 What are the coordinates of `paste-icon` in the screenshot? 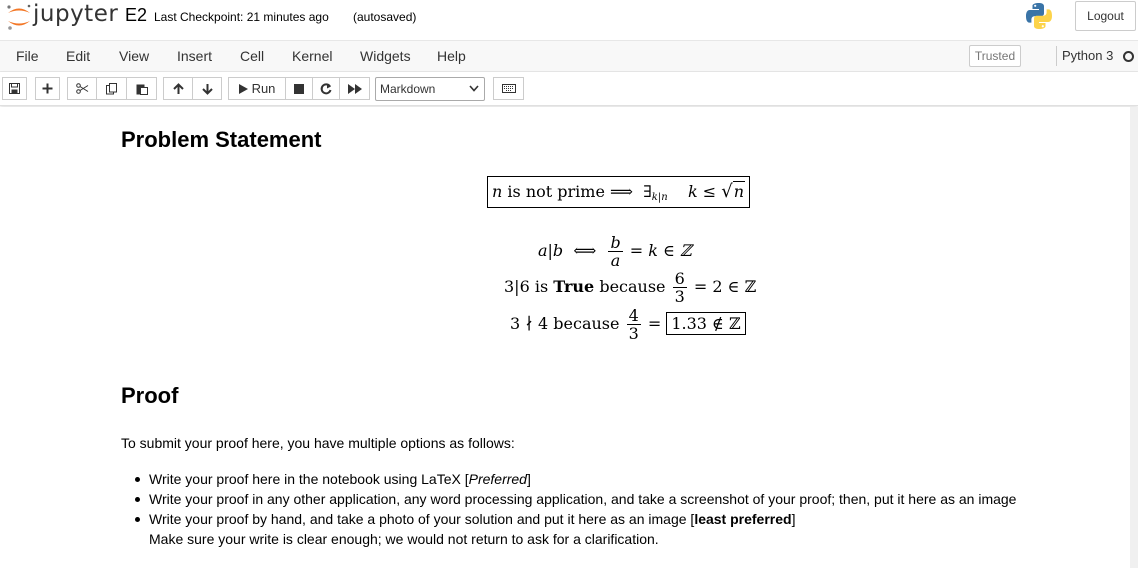 It's located at (142, 89).